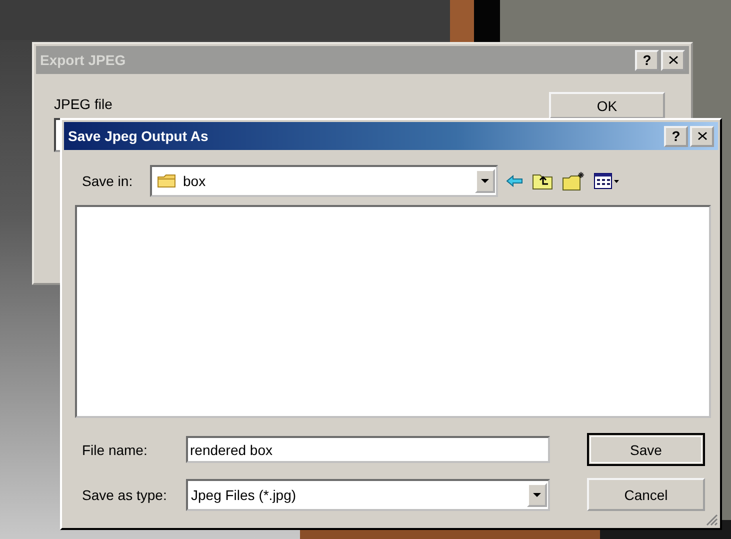 Image resolution: width=731 pixels, height=539 pixels. Describe the element at coordinates (114, 450) in the screenshot. I see `field-label: File name:` at that location.